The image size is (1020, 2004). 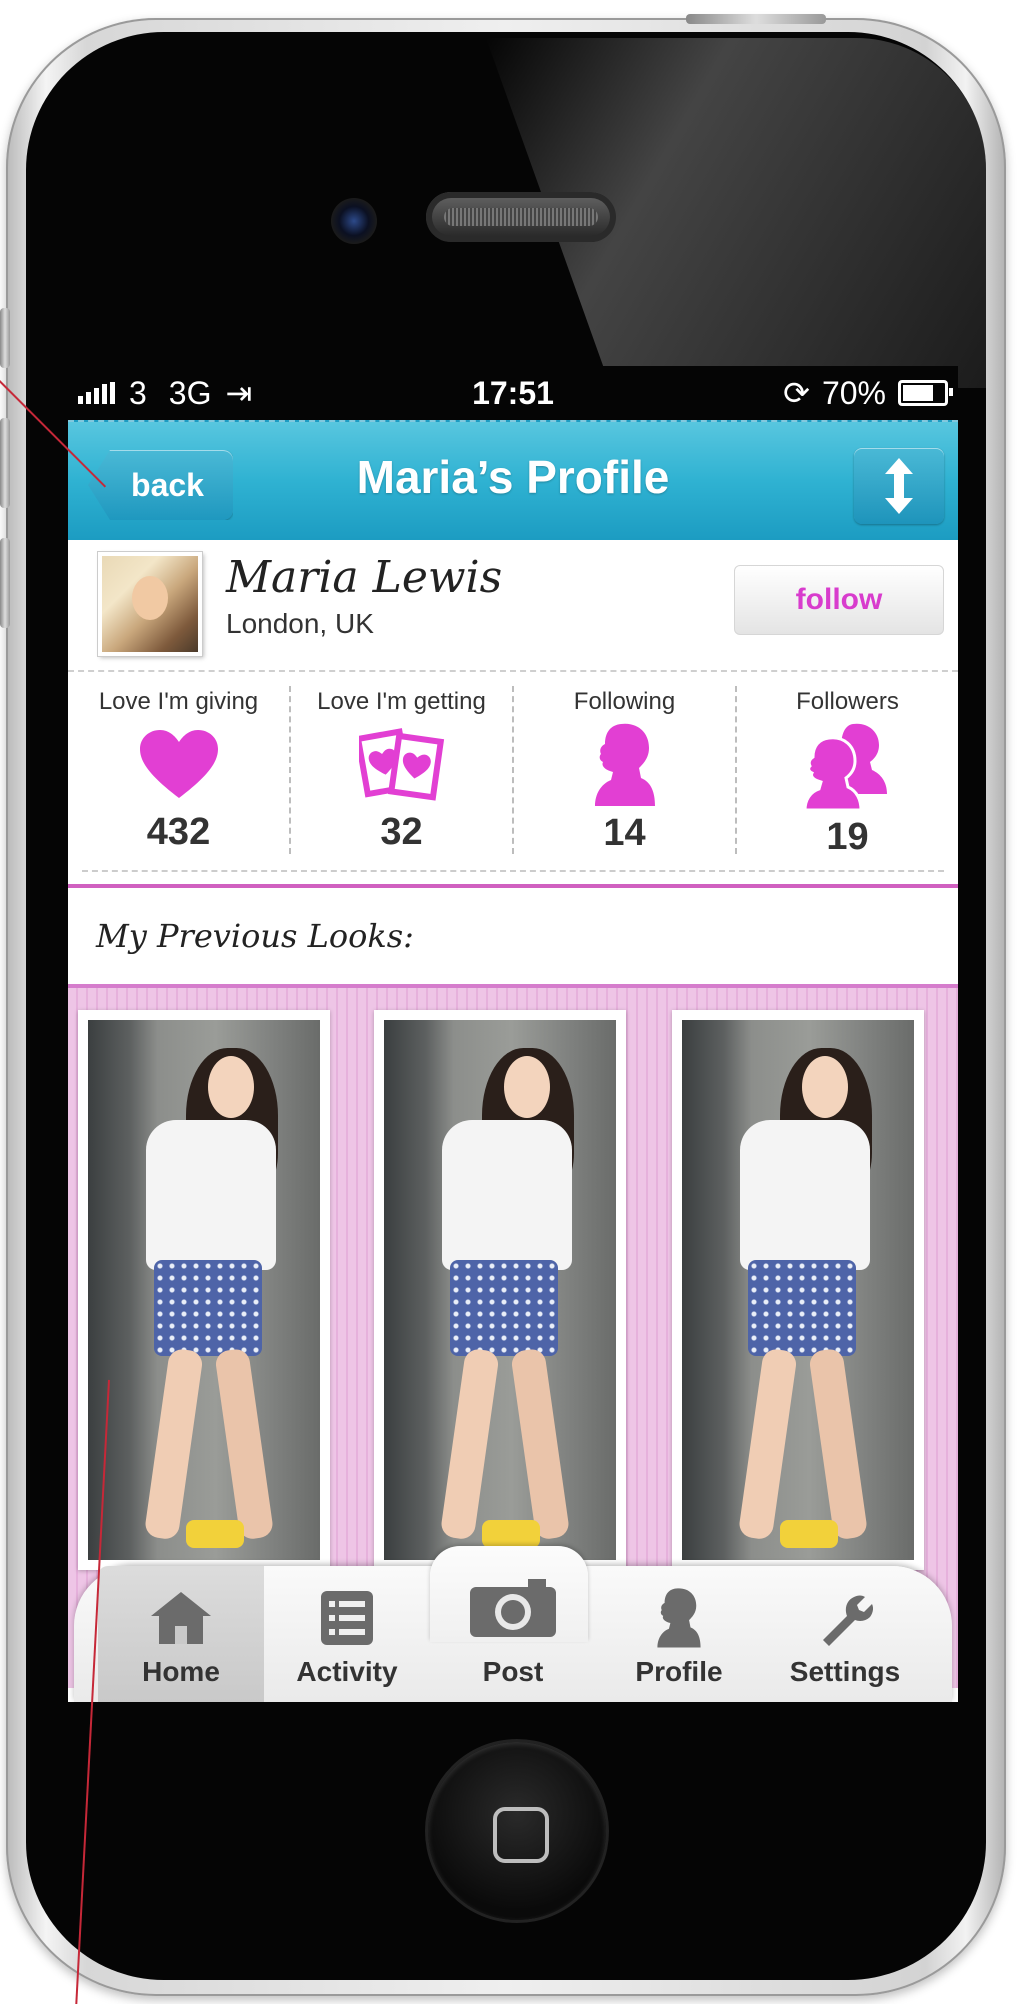 I want to click on stat-value: 32, so click(x=401, y=832).